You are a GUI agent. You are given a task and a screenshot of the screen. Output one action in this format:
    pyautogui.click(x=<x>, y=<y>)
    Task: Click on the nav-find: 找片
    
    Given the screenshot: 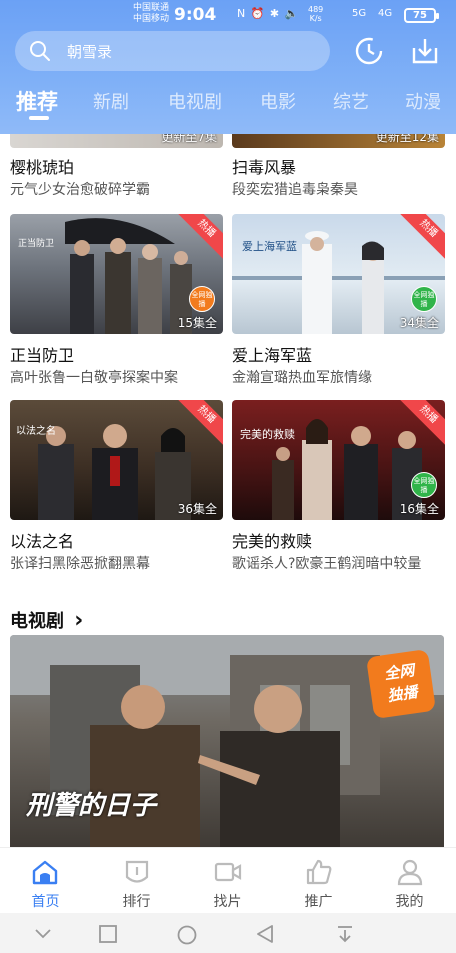 What is the action you would take?
    pyautogui.click(x=227, y=881)
    